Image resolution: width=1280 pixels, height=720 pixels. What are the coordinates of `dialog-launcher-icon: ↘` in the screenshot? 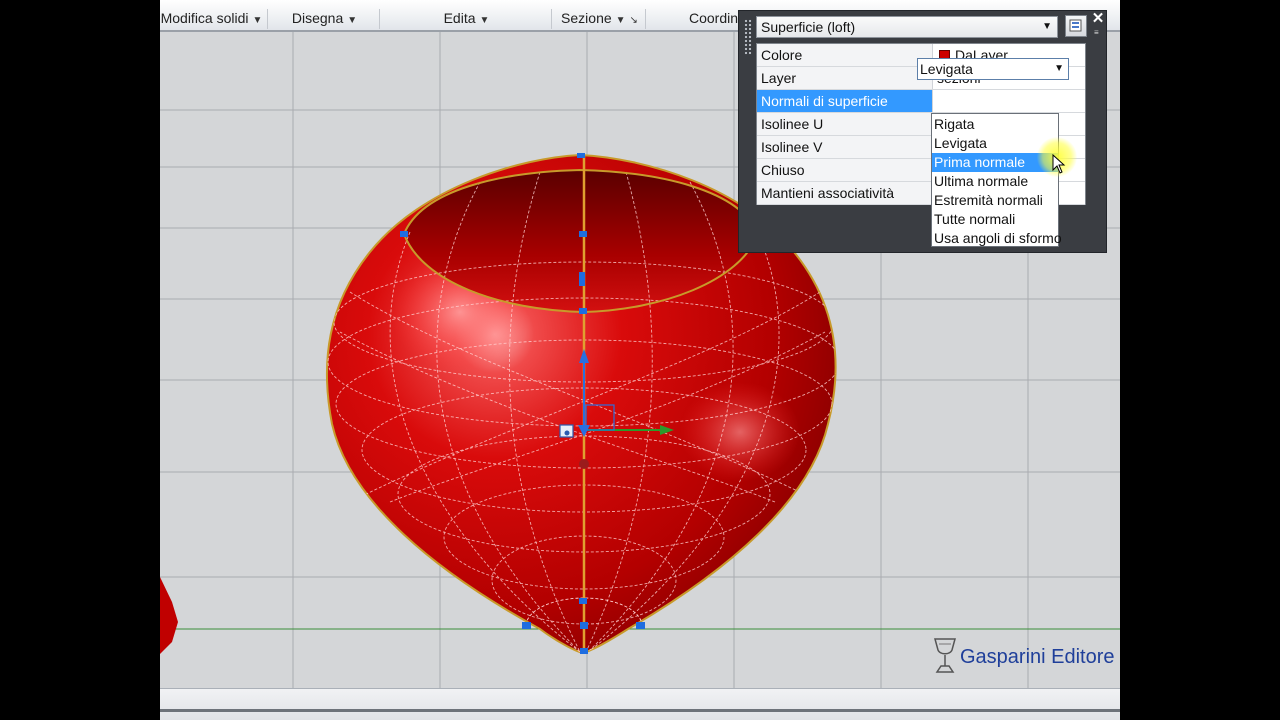 It's located at (634, 20).